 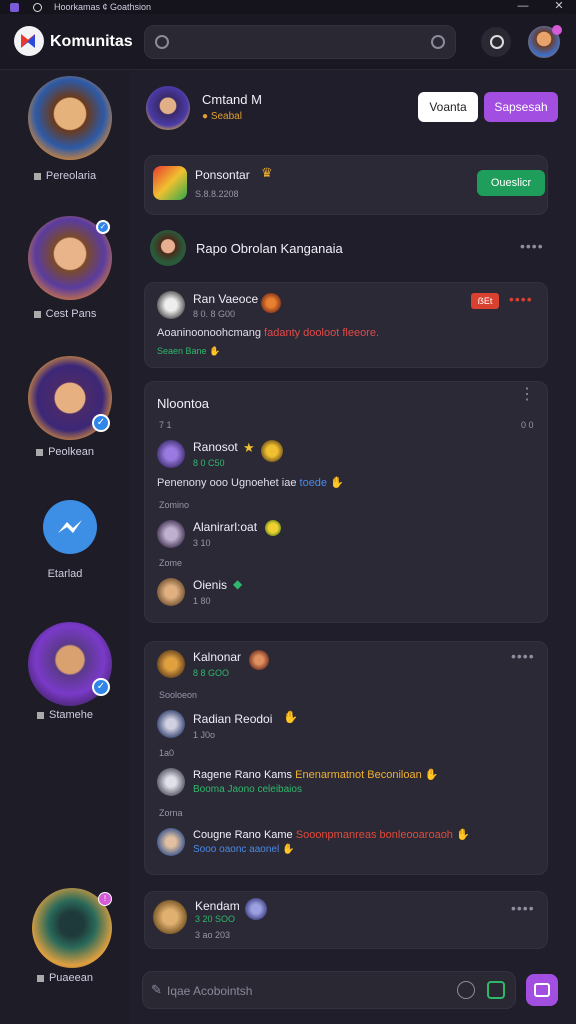 I want to click on minimize-icon: —, so click(x=523, y=7).